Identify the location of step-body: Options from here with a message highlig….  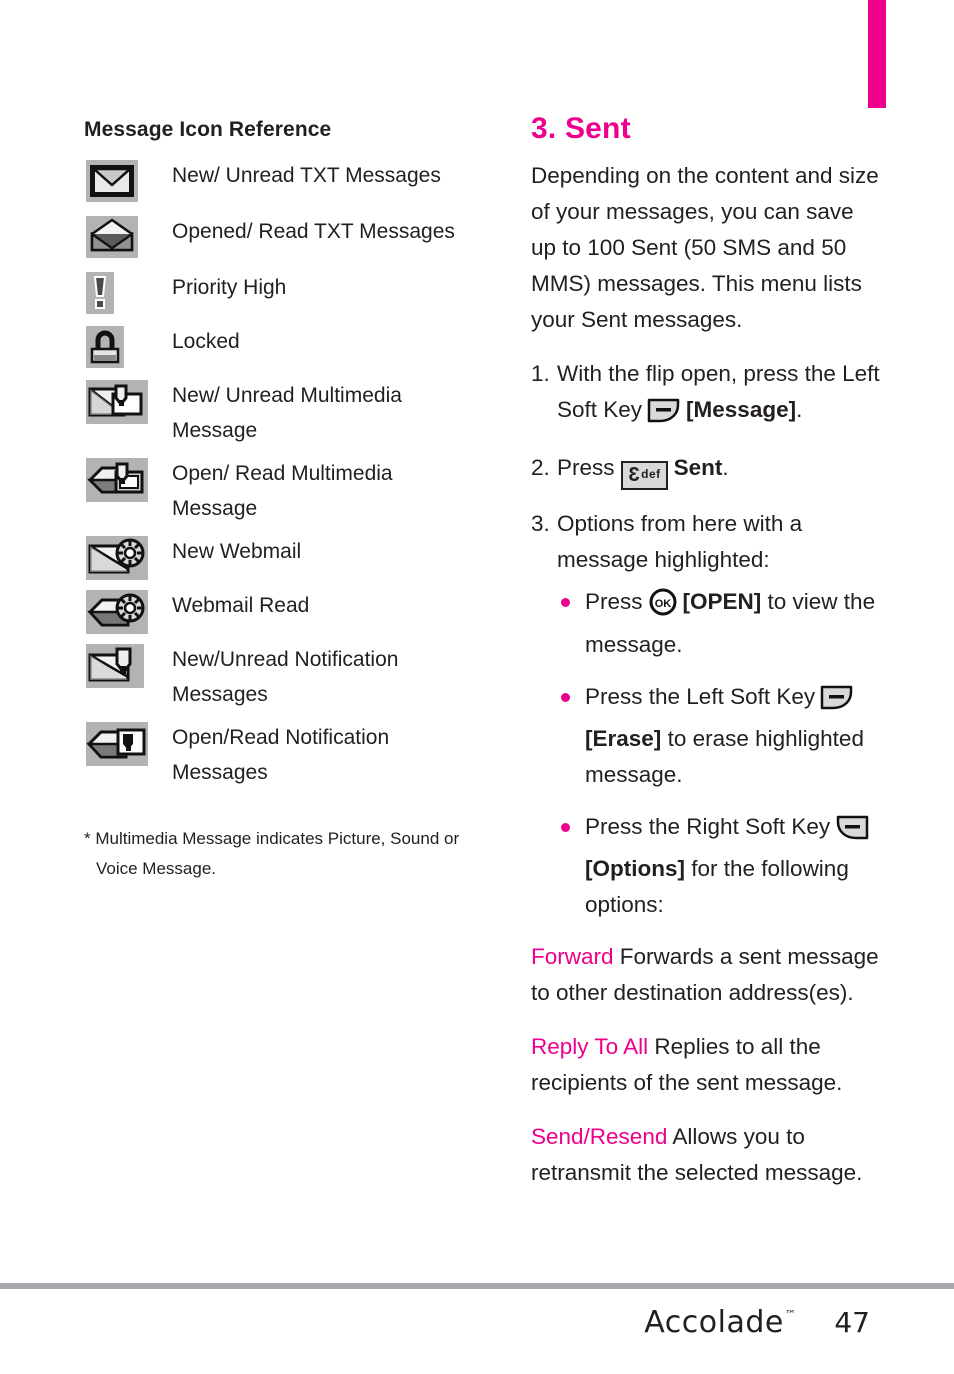
(680, 541).